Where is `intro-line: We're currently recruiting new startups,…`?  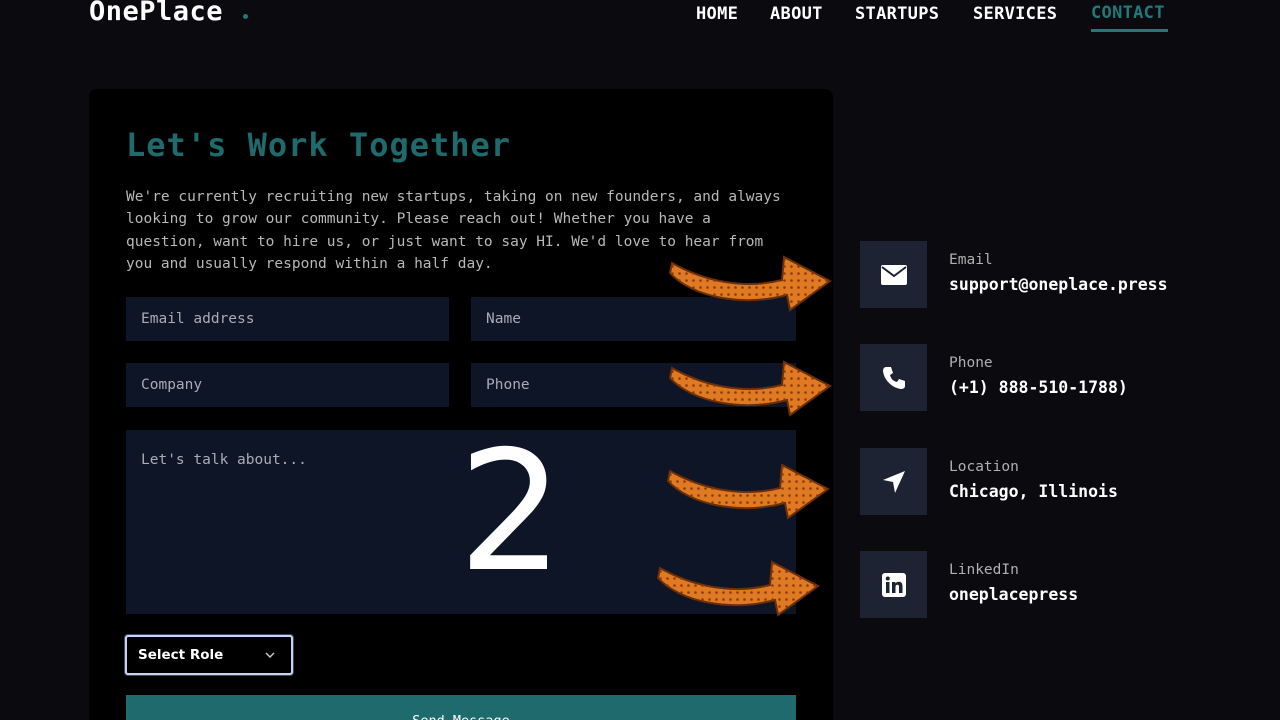 intro-line: We're currently recruiting new startups,… is located at coordinates (453, 197).